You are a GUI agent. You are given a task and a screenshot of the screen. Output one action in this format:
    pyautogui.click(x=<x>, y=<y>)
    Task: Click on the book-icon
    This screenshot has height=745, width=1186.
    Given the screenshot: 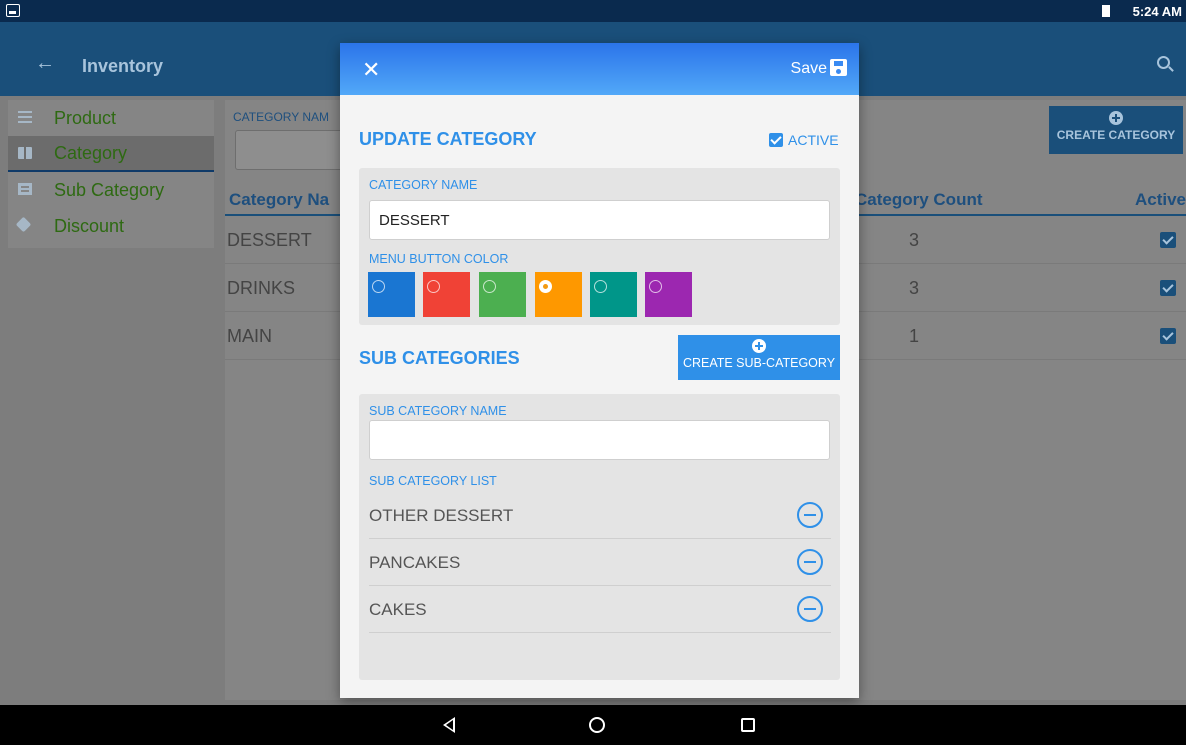 What is the action you would take?
    pyautogui.click(x=25, y=153)
    